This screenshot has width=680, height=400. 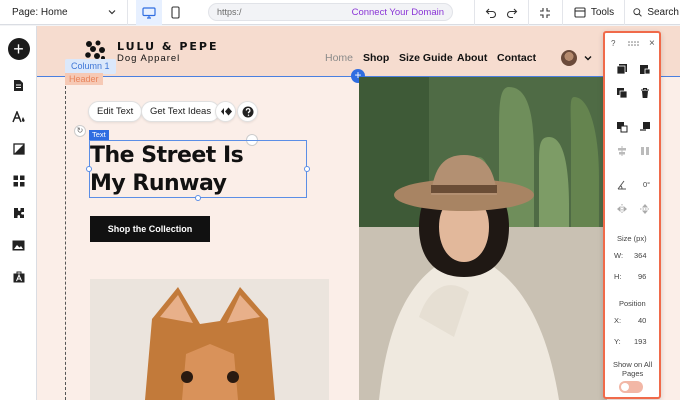 I want to click on x-value: 40, so click(x=642, y=320).